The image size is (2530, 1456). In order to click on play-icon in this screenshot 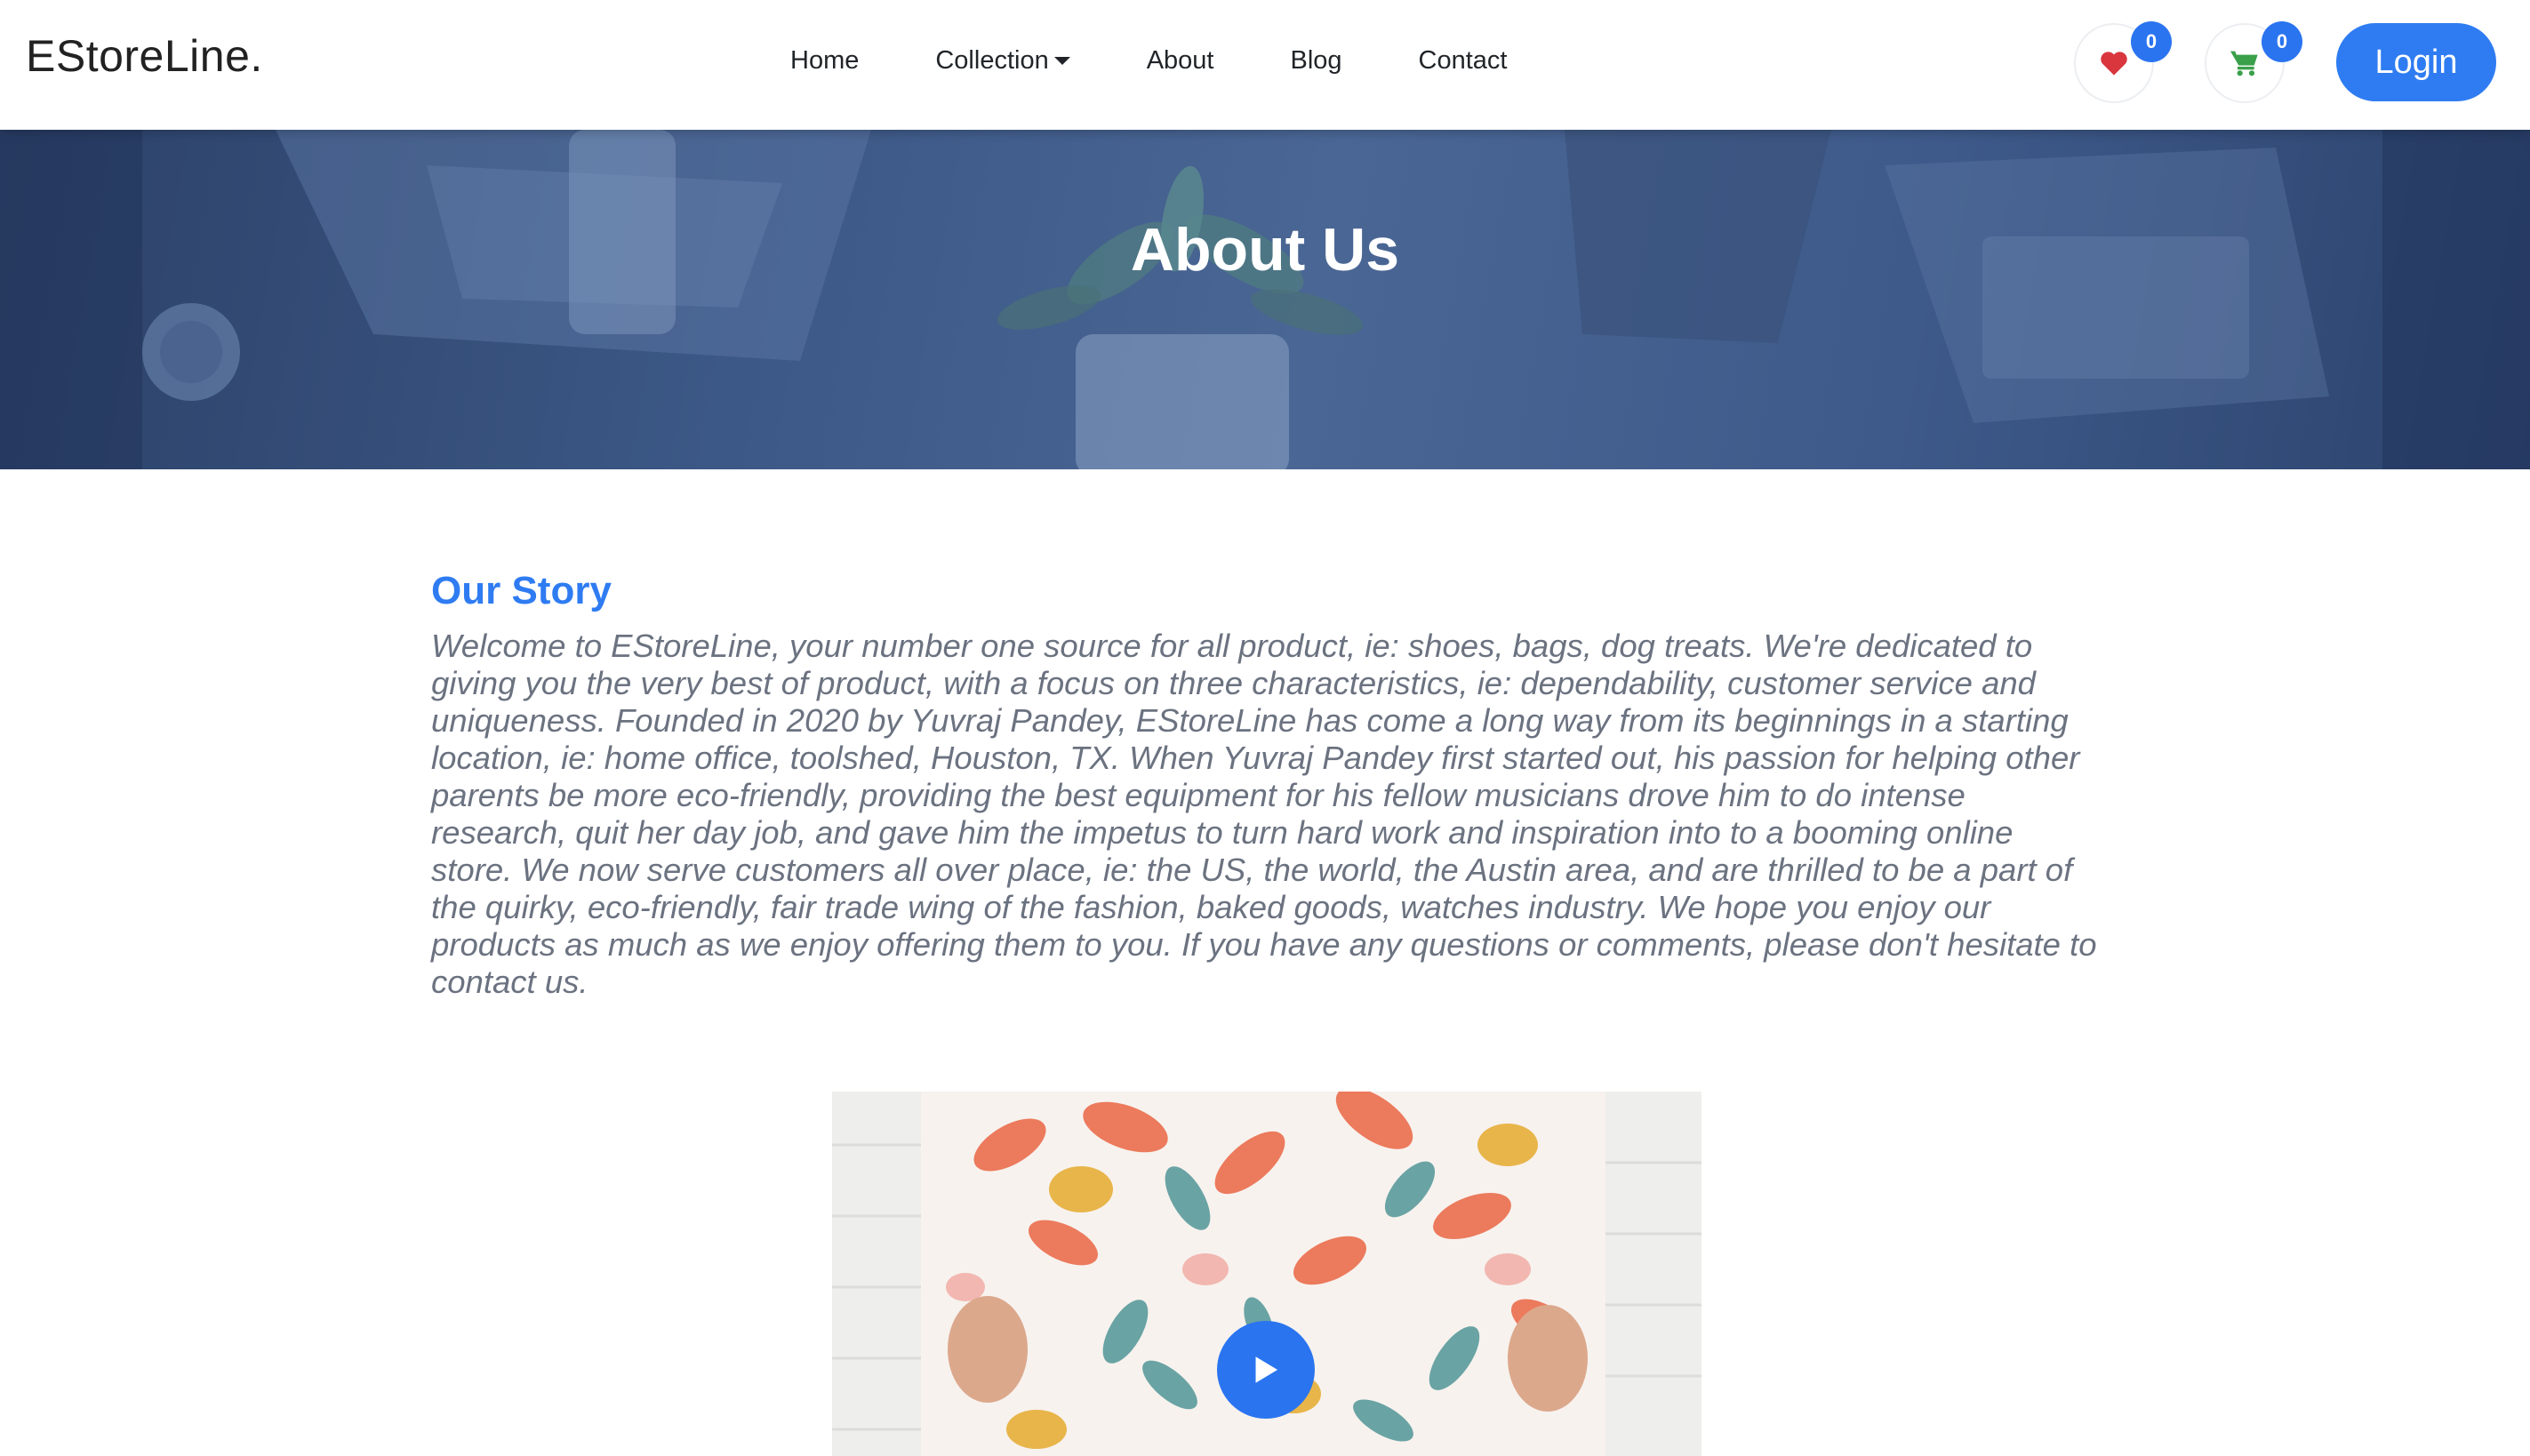, I will do `click(1266, 1369)`.